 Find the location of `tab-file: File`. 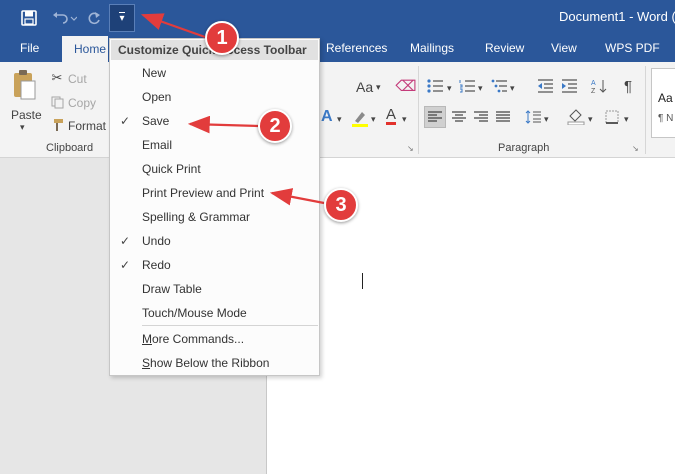

tab-file: File is located at coordinates (29, 48).